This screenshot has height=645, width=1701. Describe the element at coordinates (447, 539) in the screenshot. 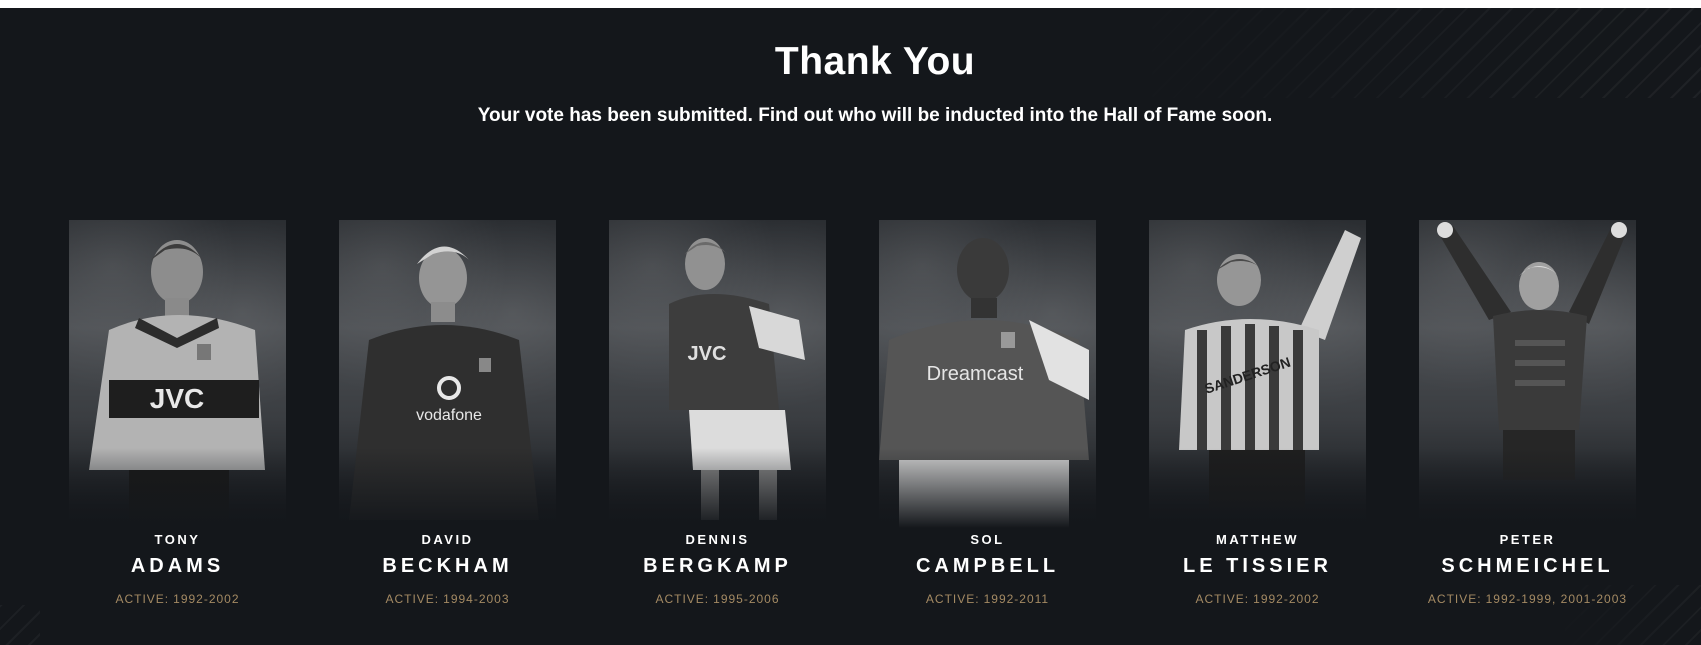

I see `player-first-name: DAVID` at that location.